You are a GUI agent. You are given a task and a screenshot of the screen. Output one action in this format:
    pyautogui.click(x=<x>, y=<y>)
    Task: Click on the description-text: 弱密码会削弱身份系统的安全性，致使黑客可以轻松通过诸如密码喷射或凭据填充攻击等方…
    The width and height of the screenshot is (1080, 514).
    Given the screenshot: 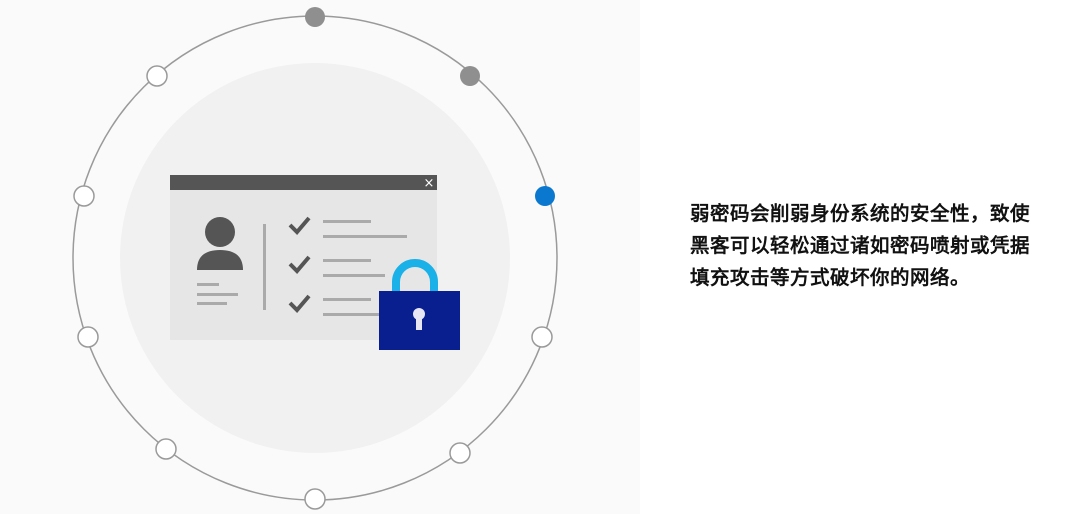 What is the action you would take?
    pyautogui.click(x=860, y=245)
    